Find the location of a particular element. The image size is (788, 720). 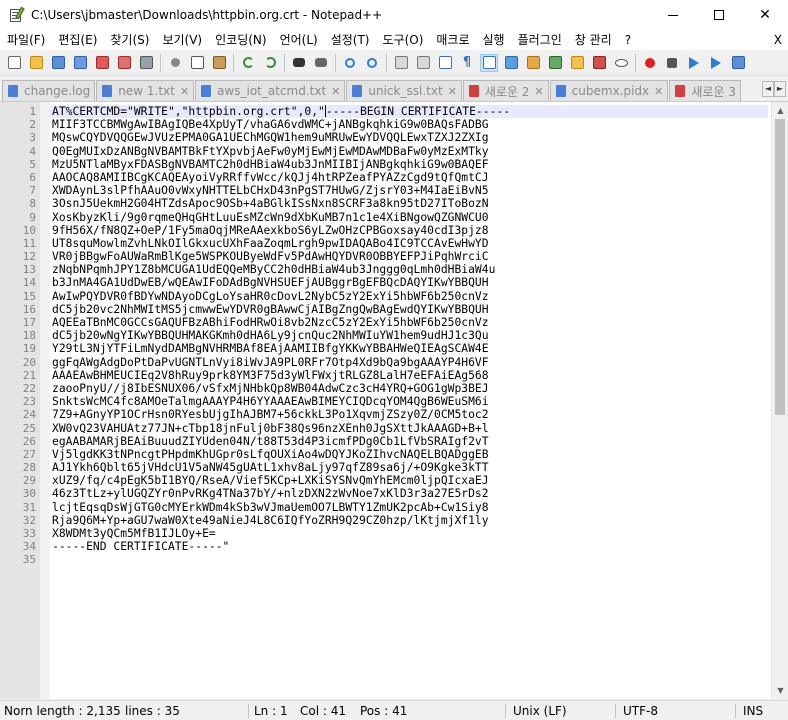

cut-button is located at coordinates (175, 63).